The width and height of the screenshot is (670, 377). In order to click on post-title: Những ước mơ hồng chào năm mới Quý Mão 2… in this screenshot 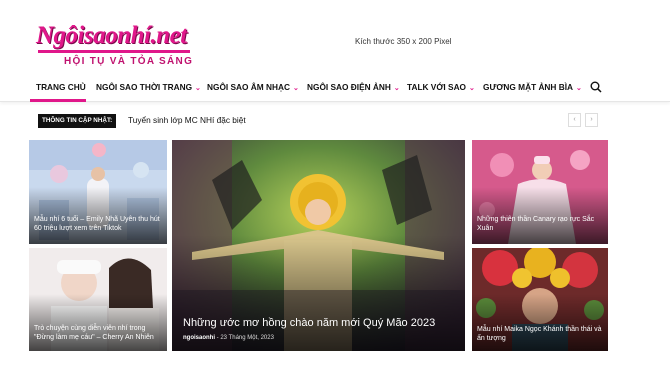, I will do `click(321, 323)`.